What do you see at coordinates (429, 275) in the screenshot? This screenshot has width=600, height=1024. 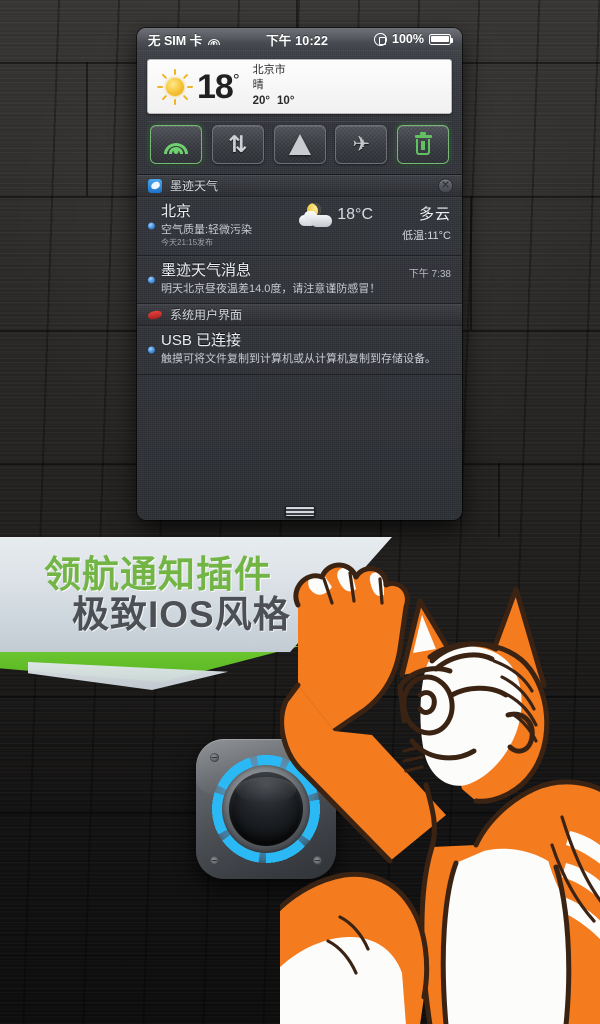 I see `notification-time: 下午 7:38` at bounding box center [429, 275].